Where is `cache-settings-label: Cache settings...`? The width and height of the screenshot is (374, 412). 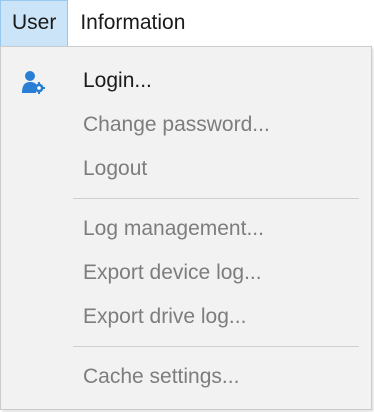 cache-settings-label: Cache settings... is located at coordinates (161, 376).